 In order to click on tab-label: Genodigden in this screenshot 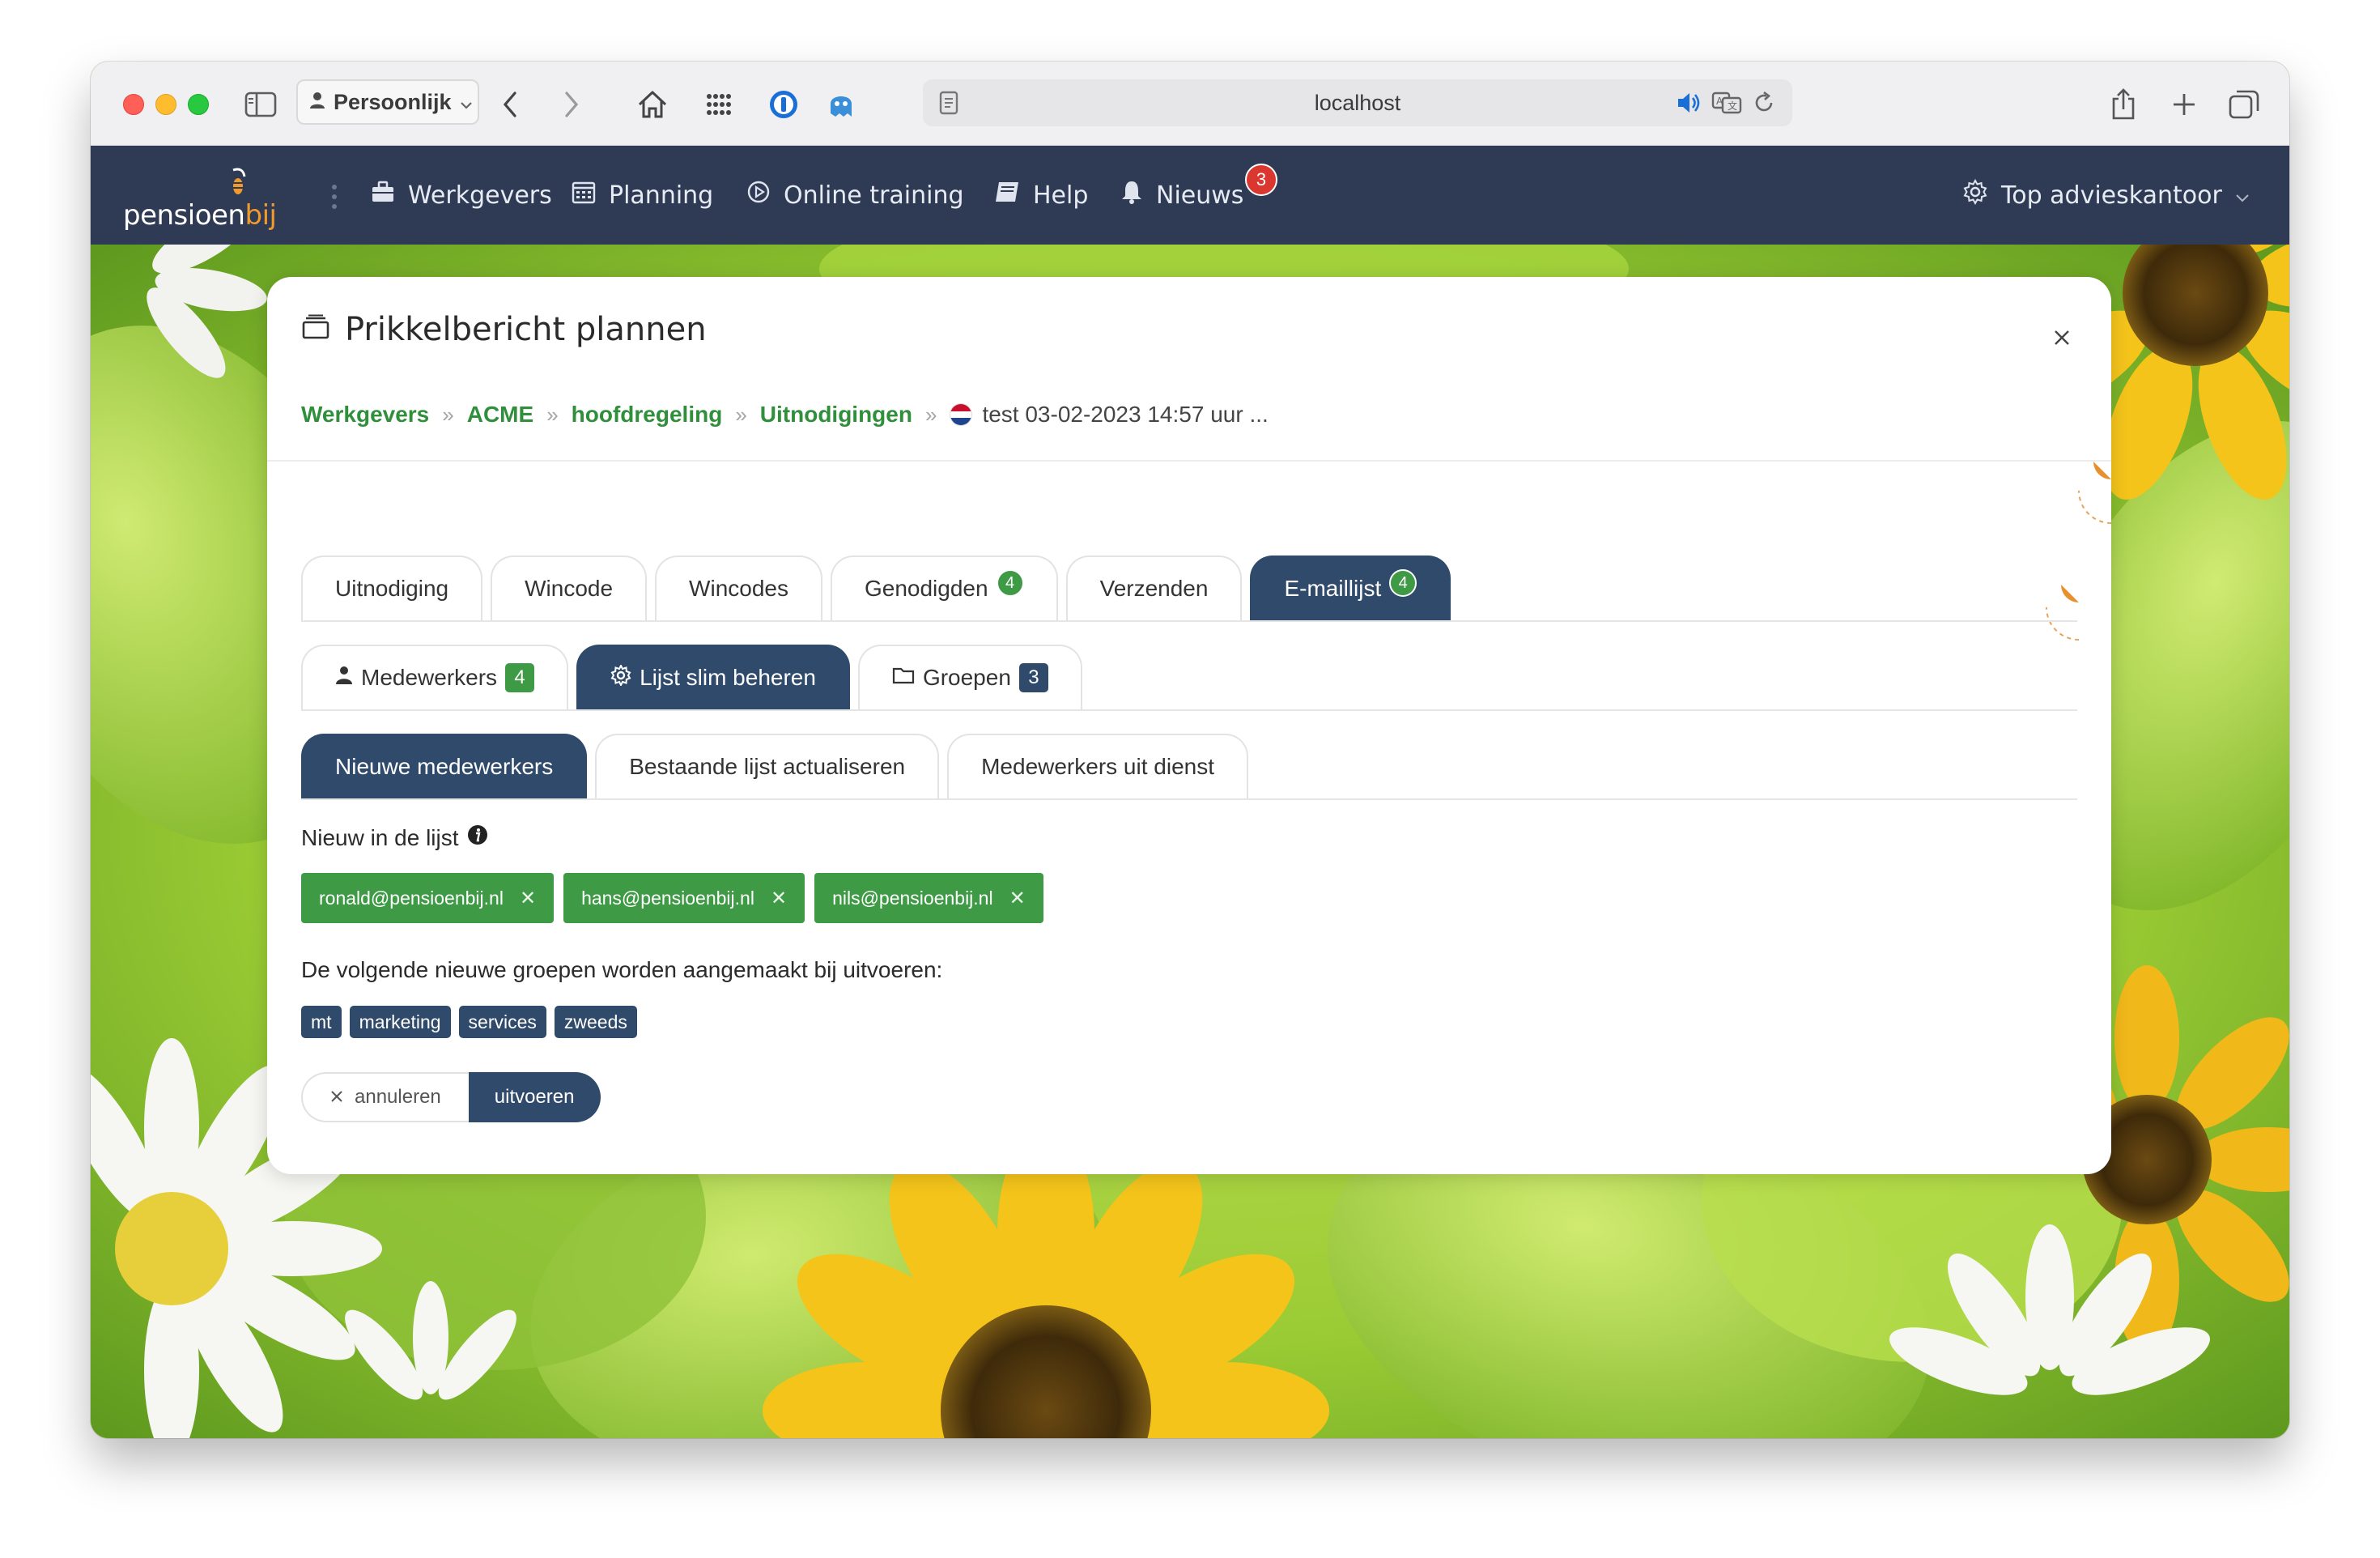, I will do `click(926, 588)`.